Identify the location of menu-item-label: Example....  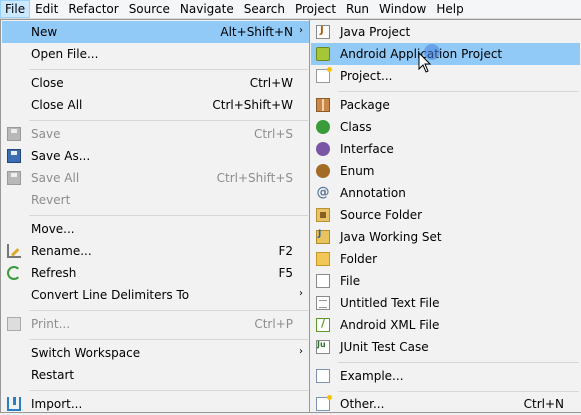
(372, 376).